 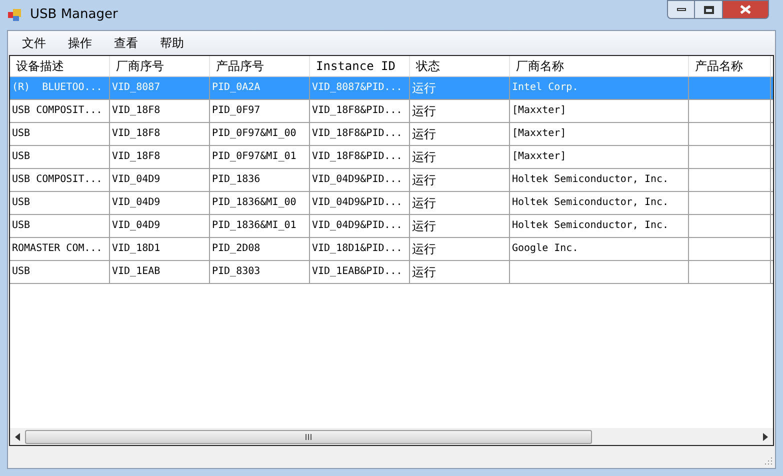 What do you see at coordinates (730, 66) in the screenshot?
I see `column-header: 产品名称` at bounding box center [730, 66].